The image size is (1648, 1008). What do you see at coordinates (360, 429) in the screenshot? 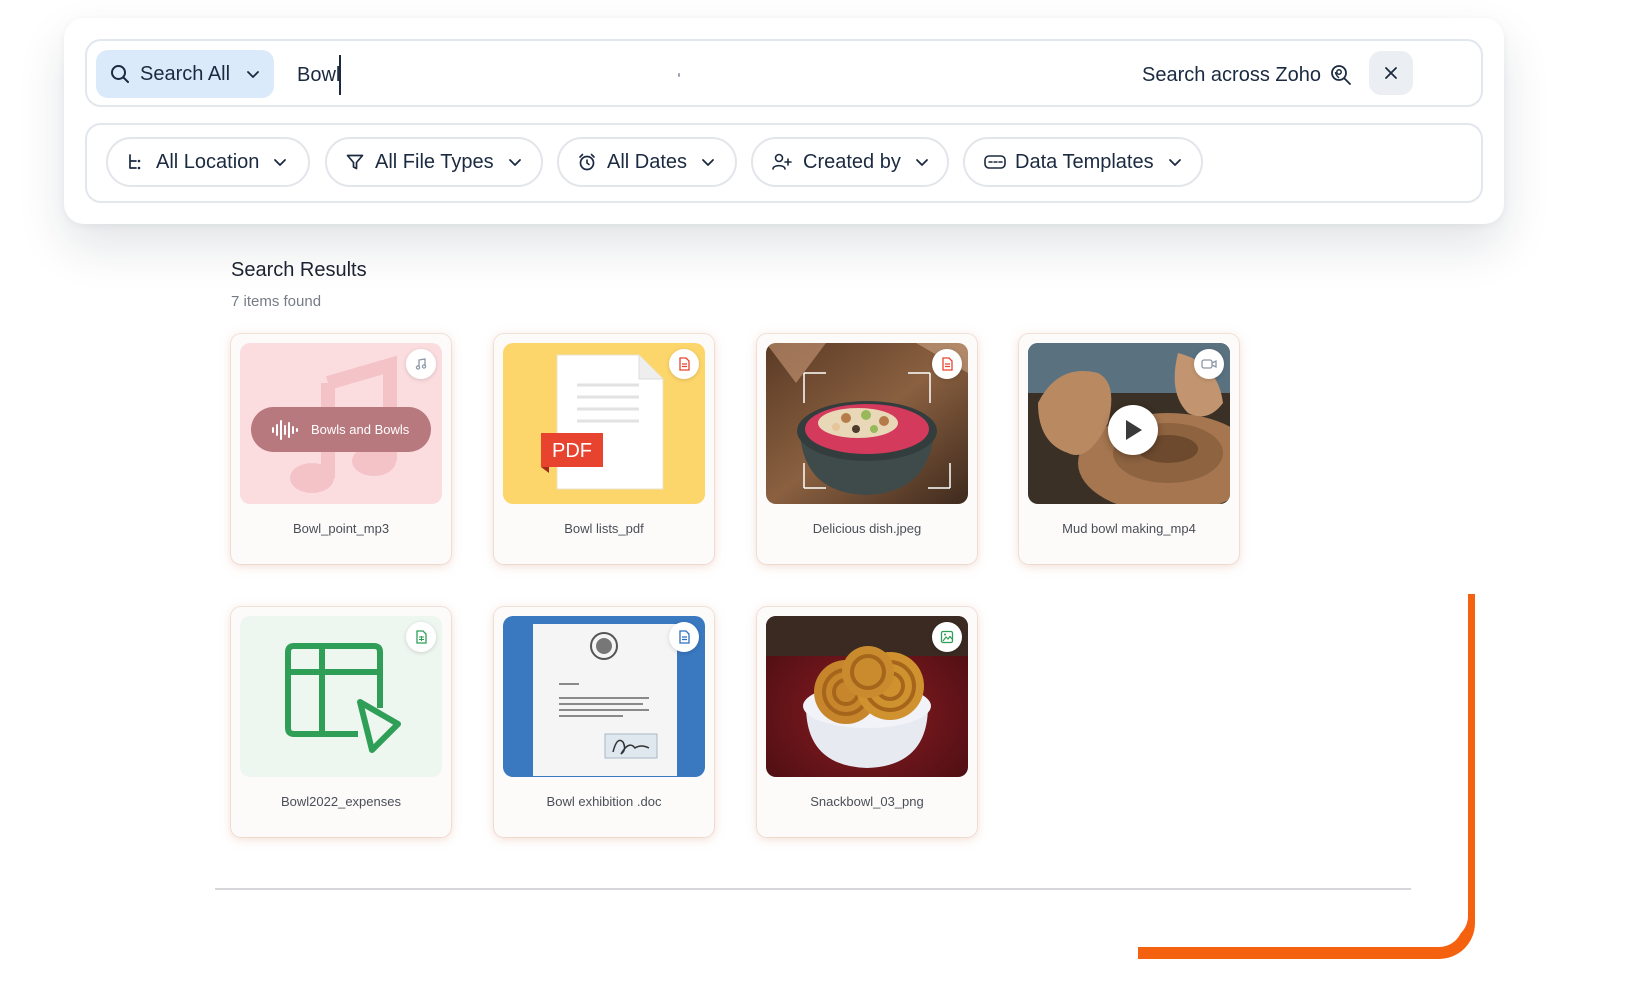
I see `audio-title: Bowls and Bowls` at bounding box center [360, 429].